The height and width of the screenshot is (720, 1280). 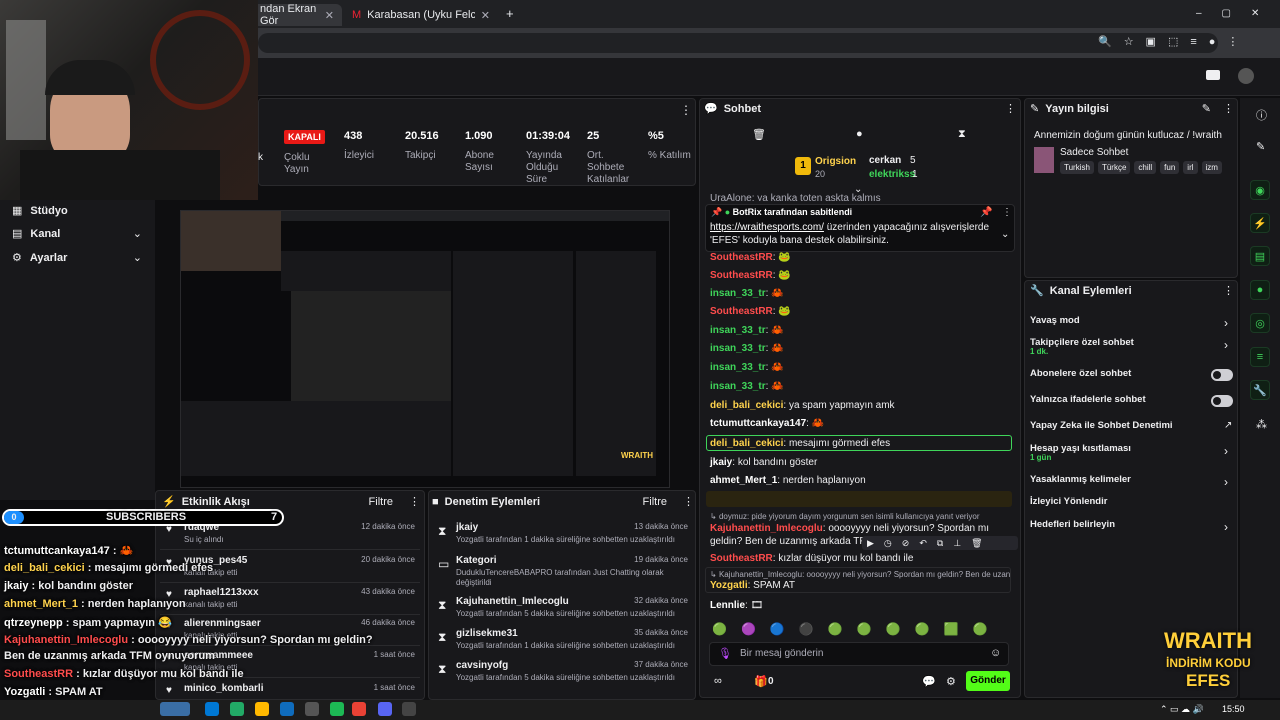 What do you see at coordinates (725, 653) in the screenshot?
I see `microphone-icon: 🎙` at bounding box center [725, 653].